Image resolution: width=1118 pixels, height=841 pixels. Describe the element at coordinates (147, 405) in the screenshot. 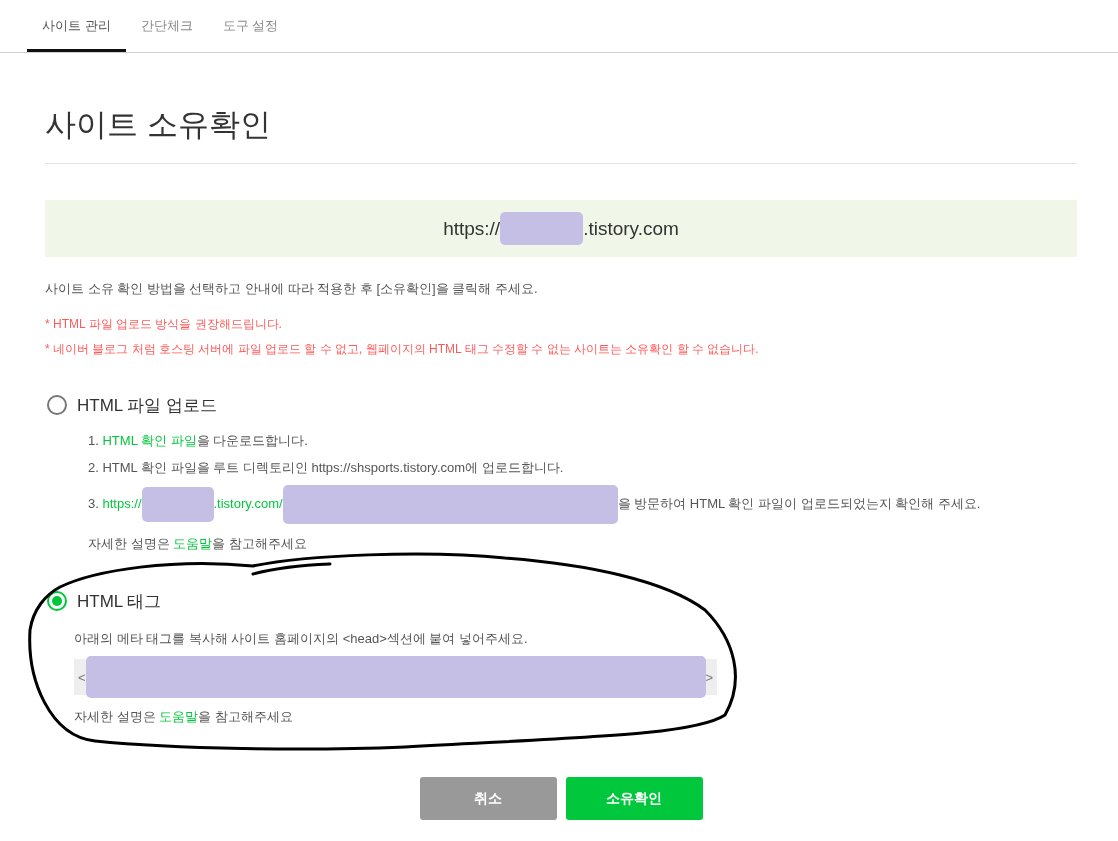

I see `radio-label: HTML 파일 업로드` at that location.